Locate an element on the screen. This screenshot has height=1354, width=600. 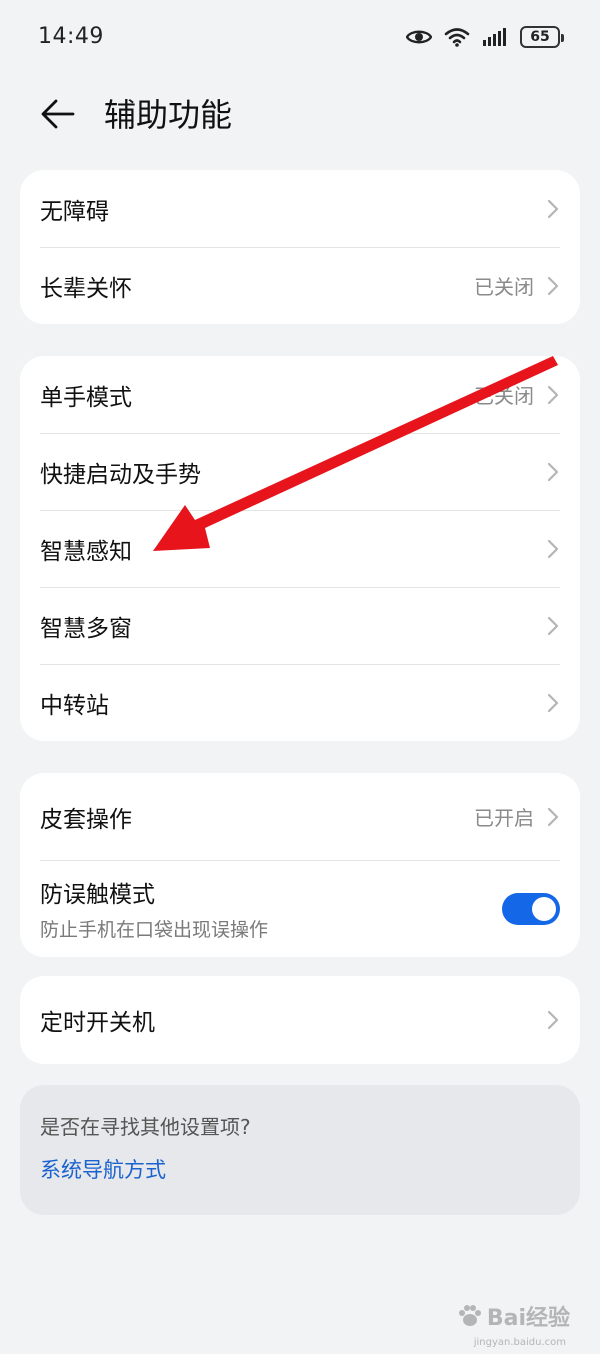
battery-icon: 65 is located at coordinates (542, 37).